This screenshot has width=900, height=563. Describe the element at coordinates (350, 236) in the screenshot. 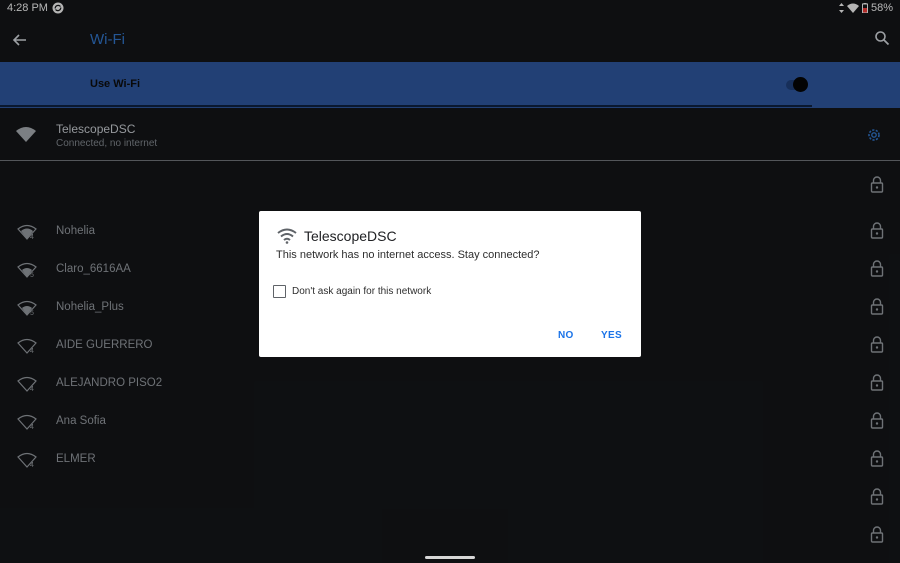

I see `dialog-title: TelescopeDSC` at that location.